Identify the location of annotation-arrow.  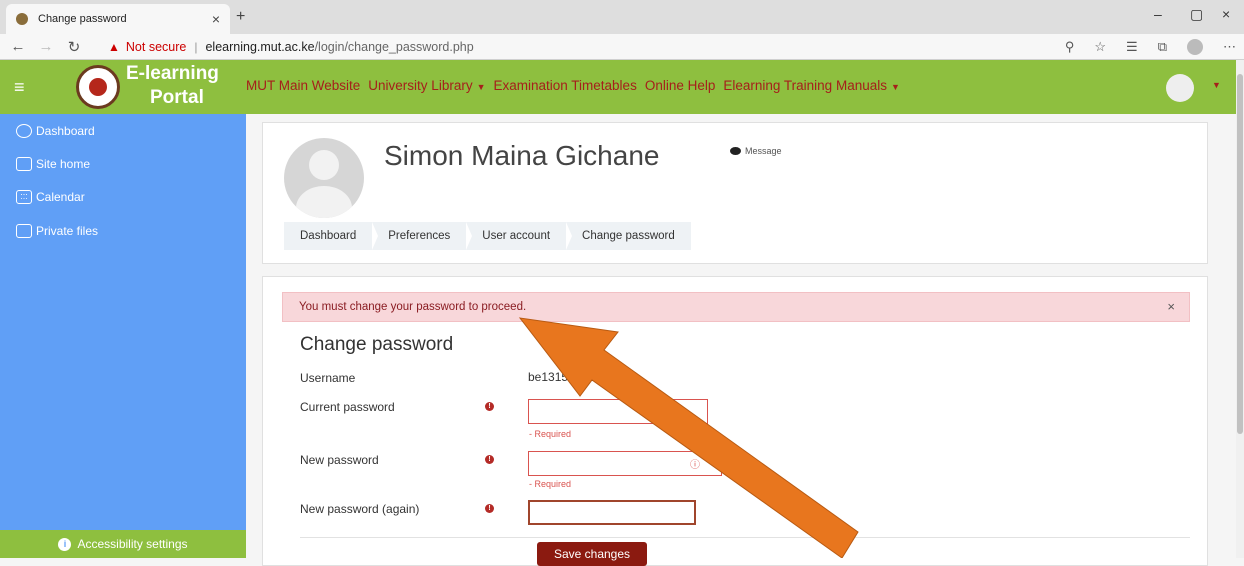
(688, 437).